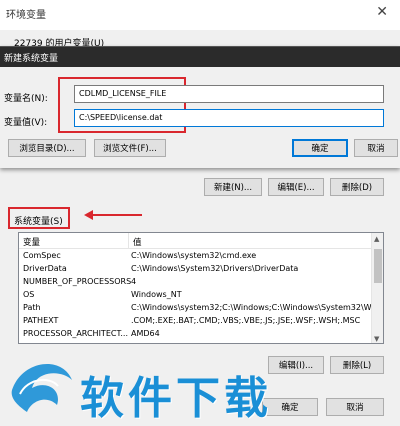  Describe the element at coordinates (200, 57) in the screenshot. I see `dialog-titlebar: 新建系统变量` at that location.